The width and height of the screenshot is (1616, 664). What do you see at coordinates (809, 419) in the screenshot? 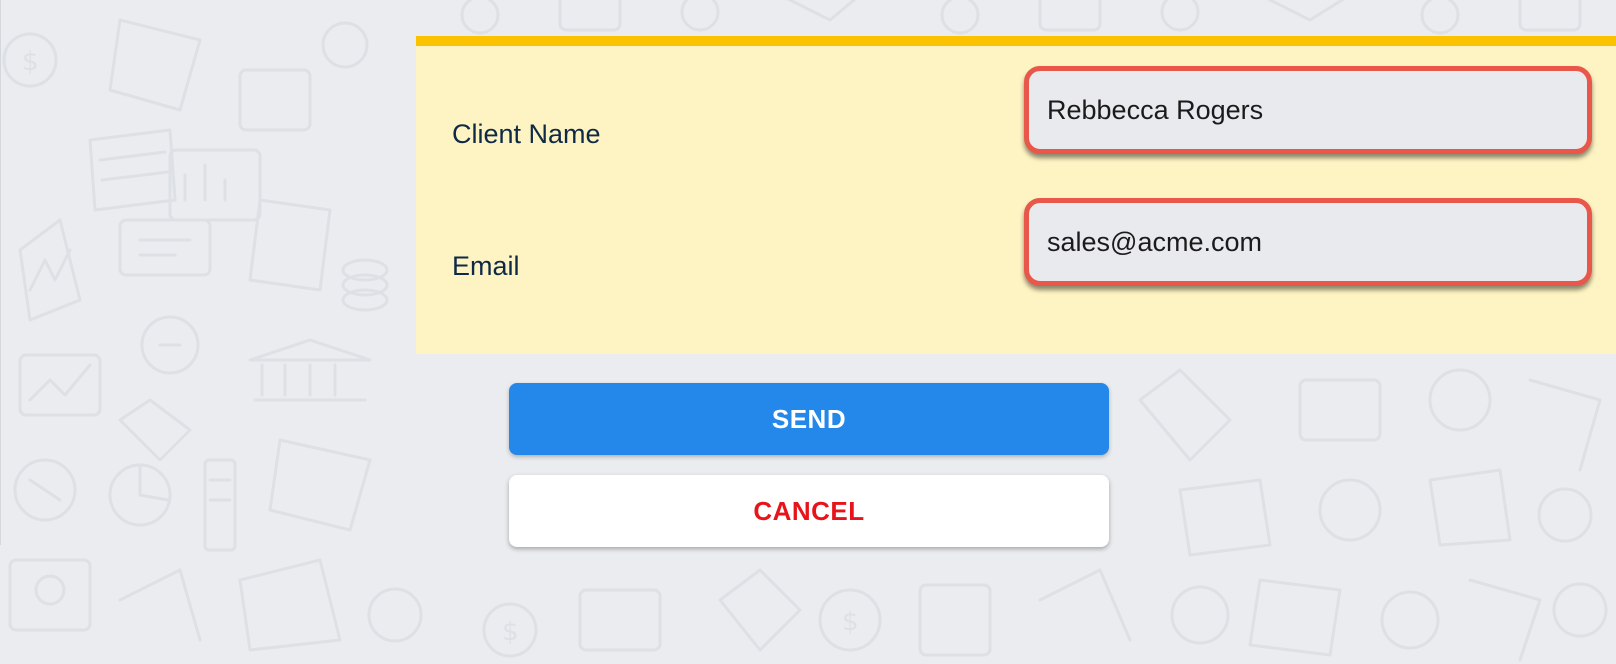
I see `send-button: SEND` at bounding box center [809, 419].